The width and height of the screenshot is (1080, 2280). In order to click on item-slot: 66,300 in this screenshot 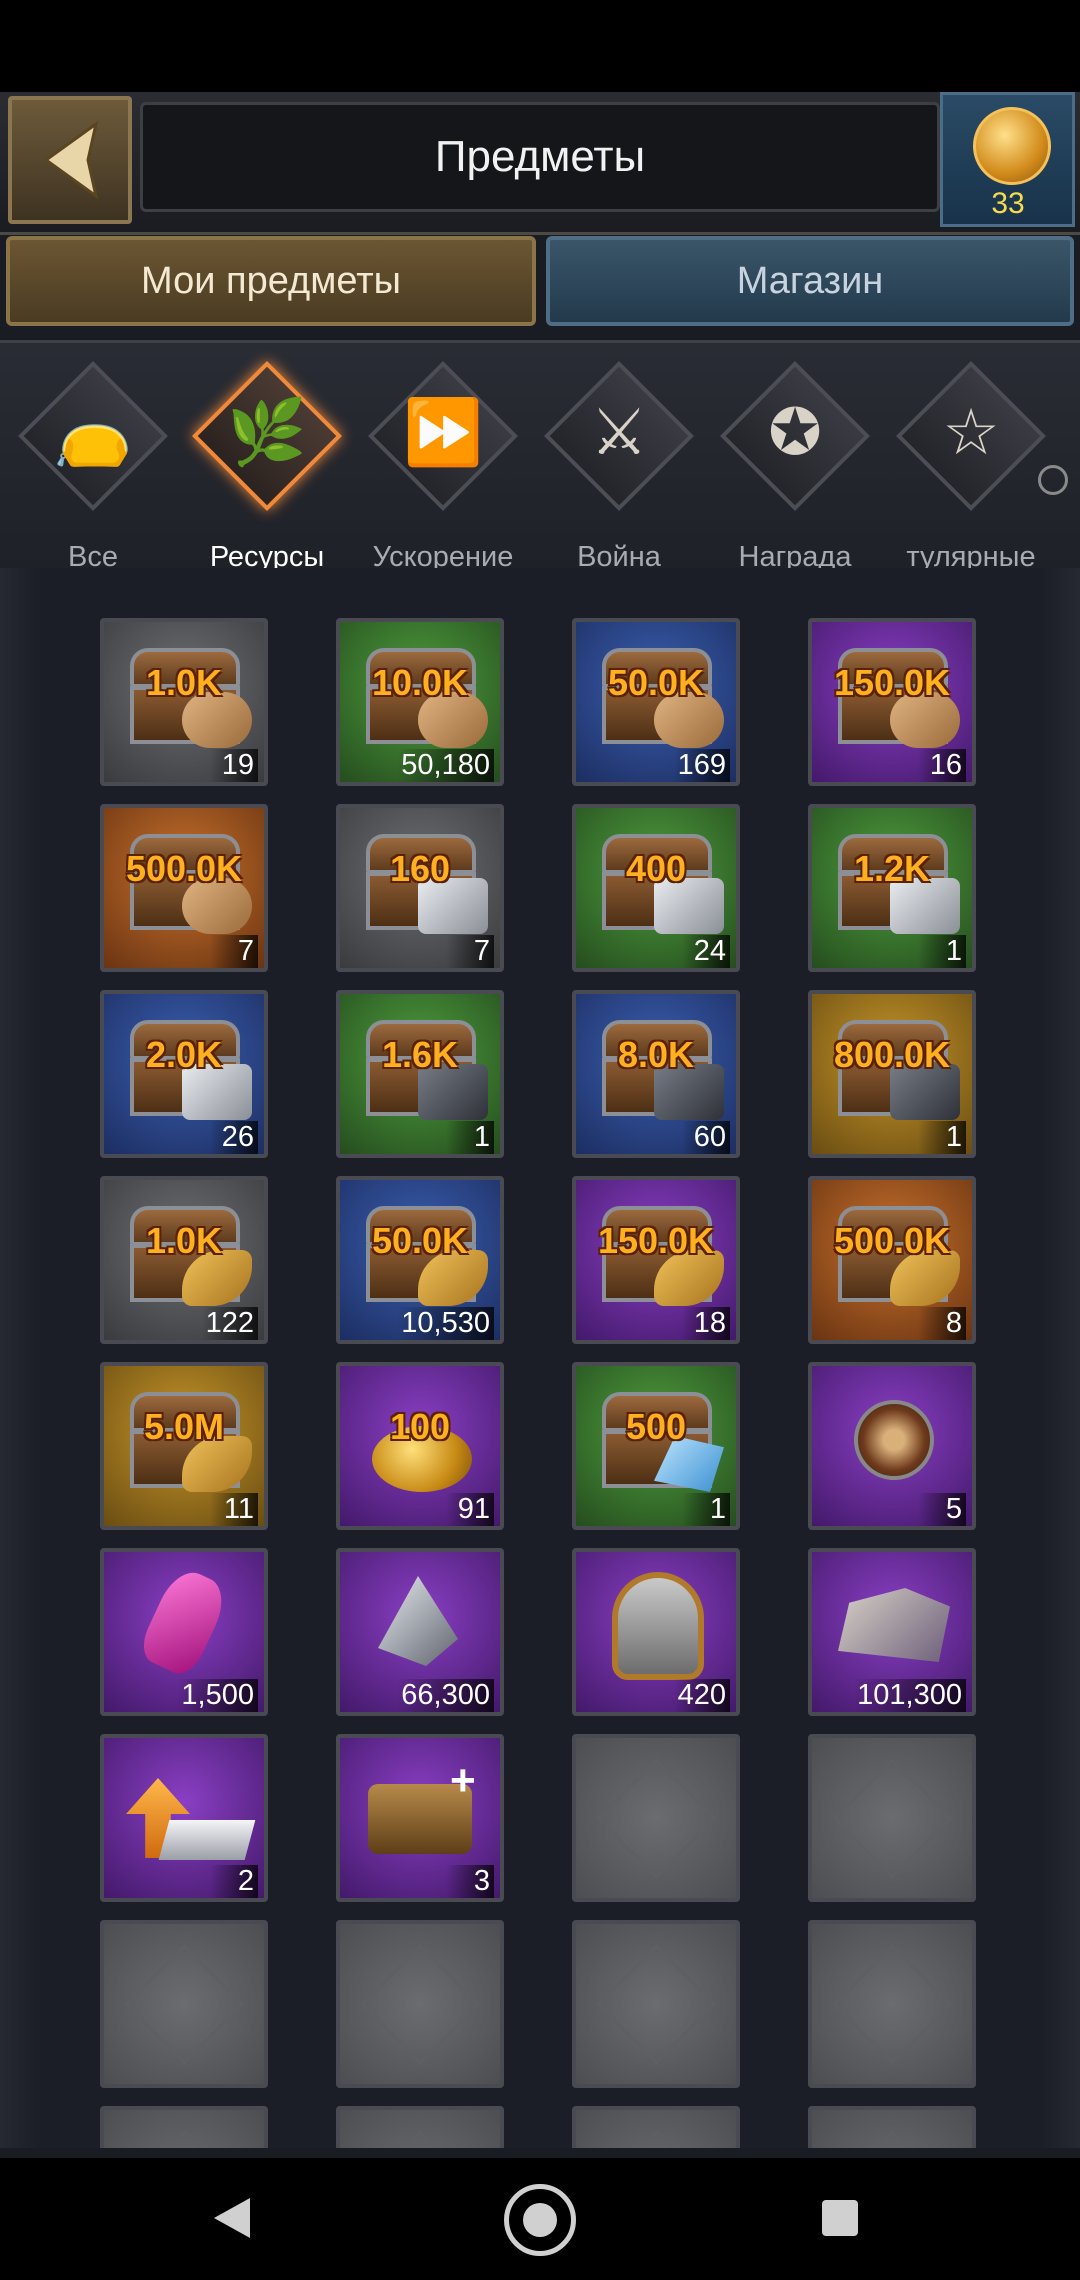, I will do `click(420, 1632)`.